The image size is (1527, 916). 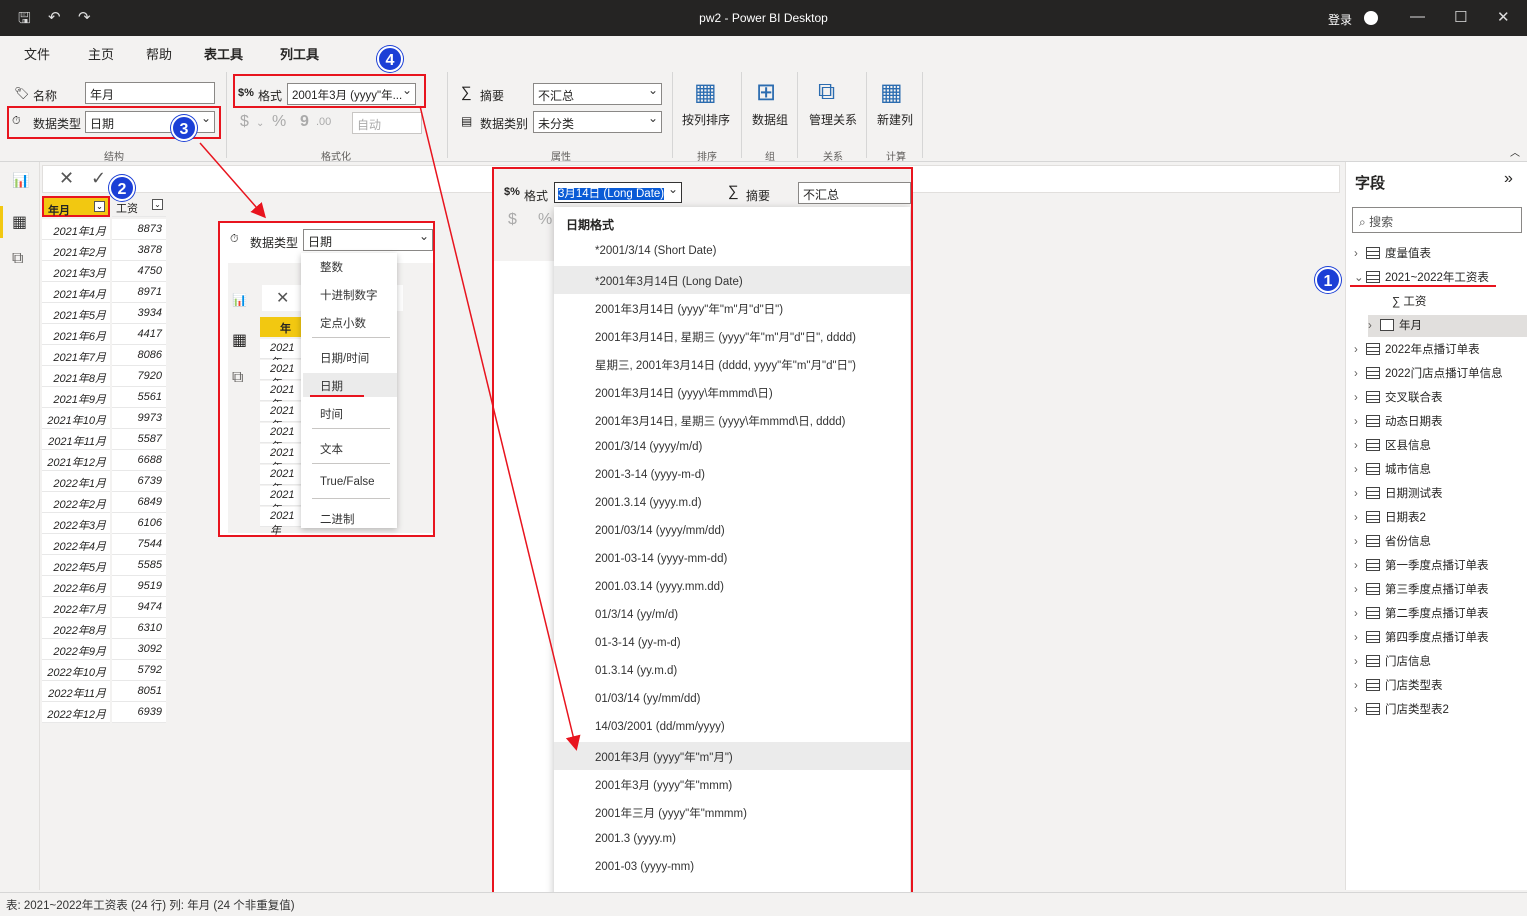 What do you see at coordinates (500, 428) in the screenshot?
I see `arrow-to-format-item` at bounding box center [500, 428].